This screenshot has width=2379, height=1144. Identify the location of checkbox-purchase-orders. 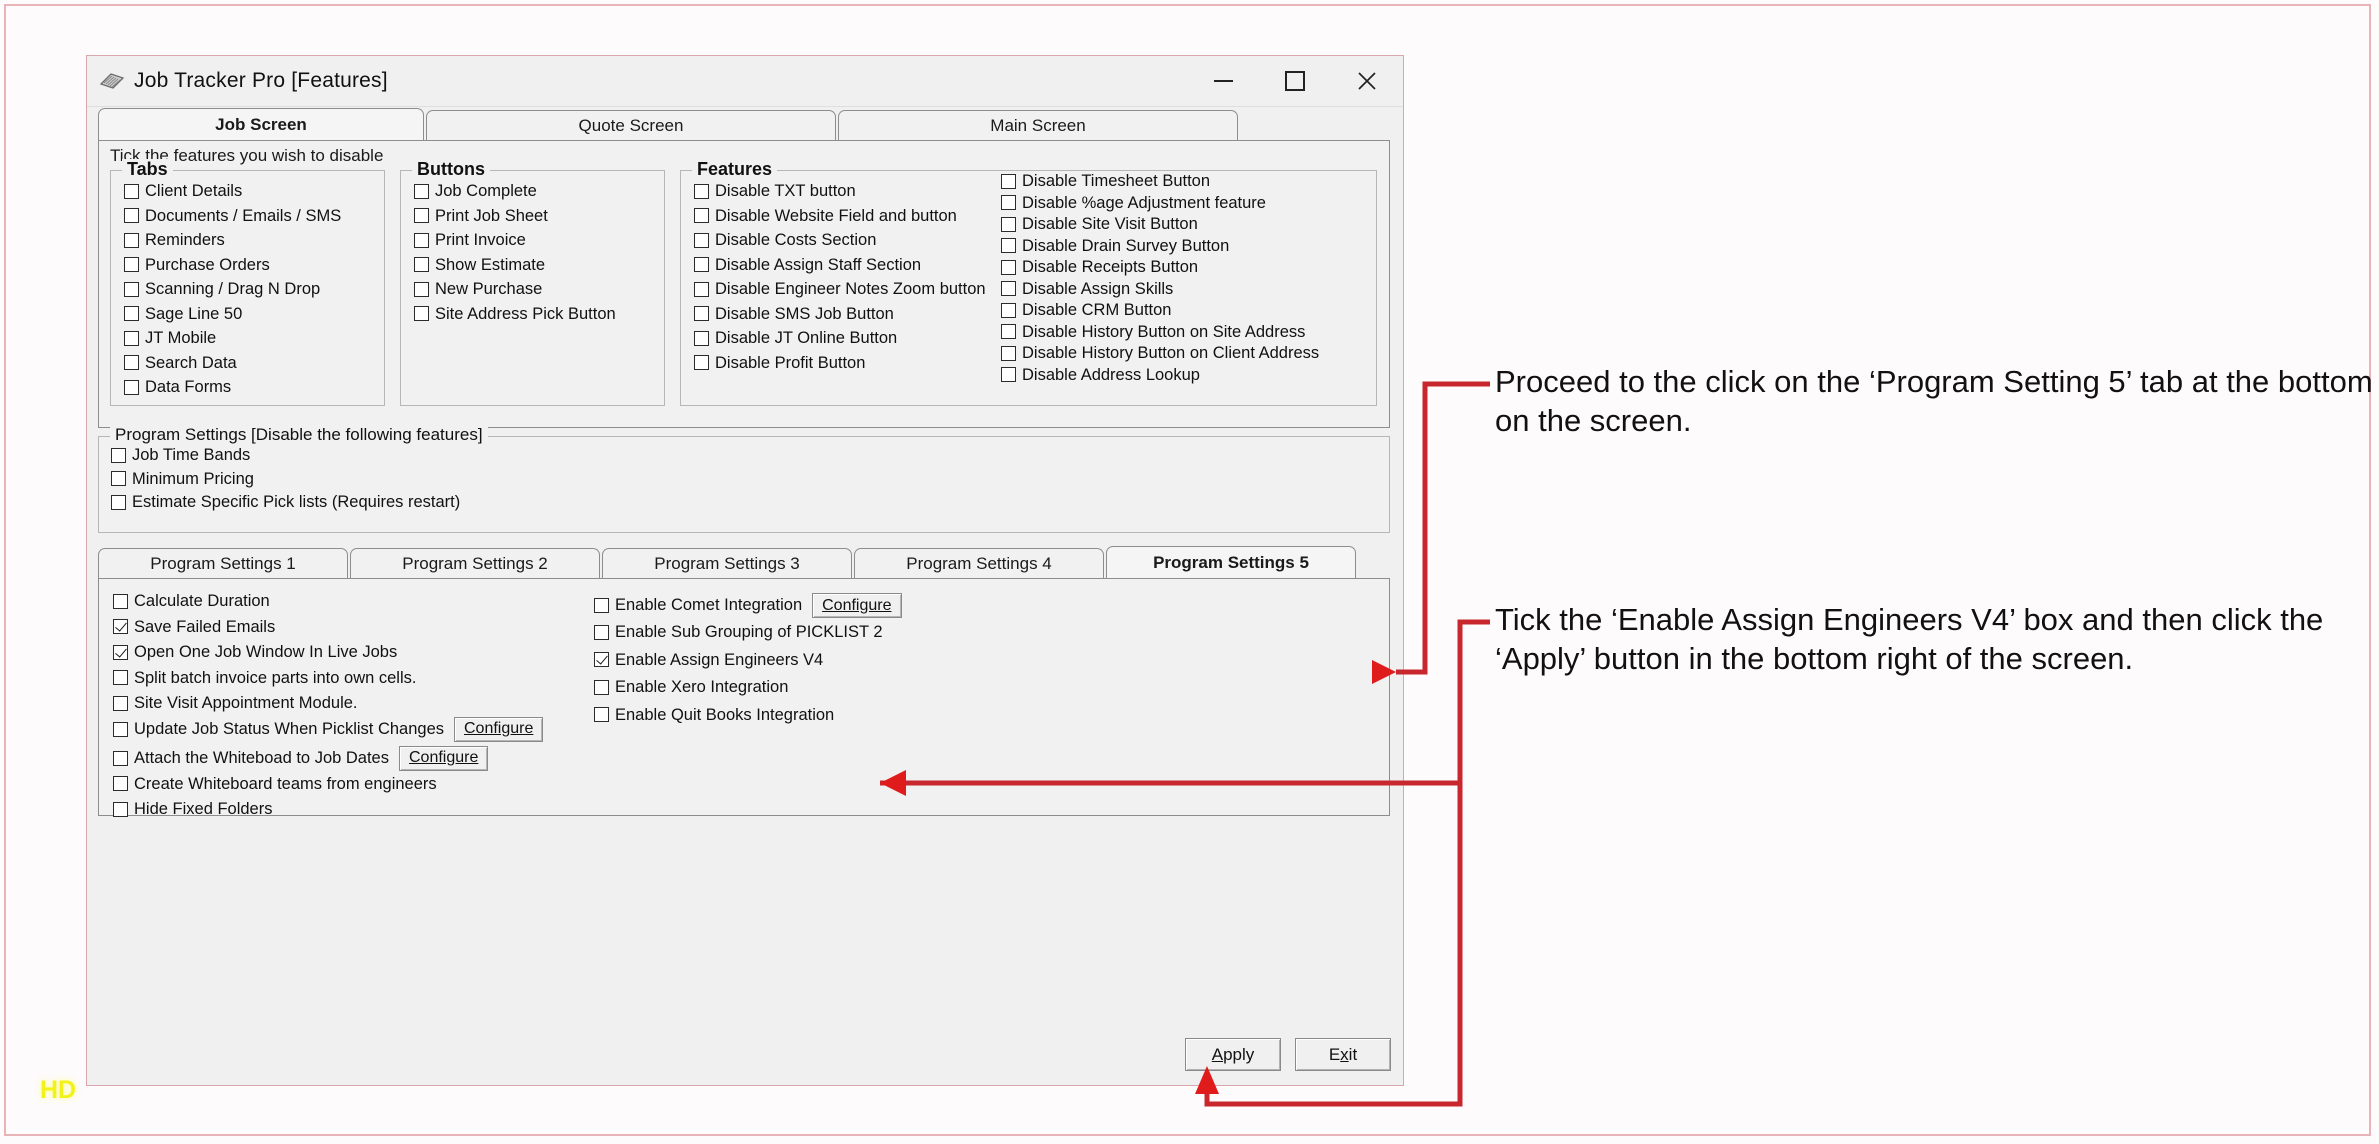
(131, 265).